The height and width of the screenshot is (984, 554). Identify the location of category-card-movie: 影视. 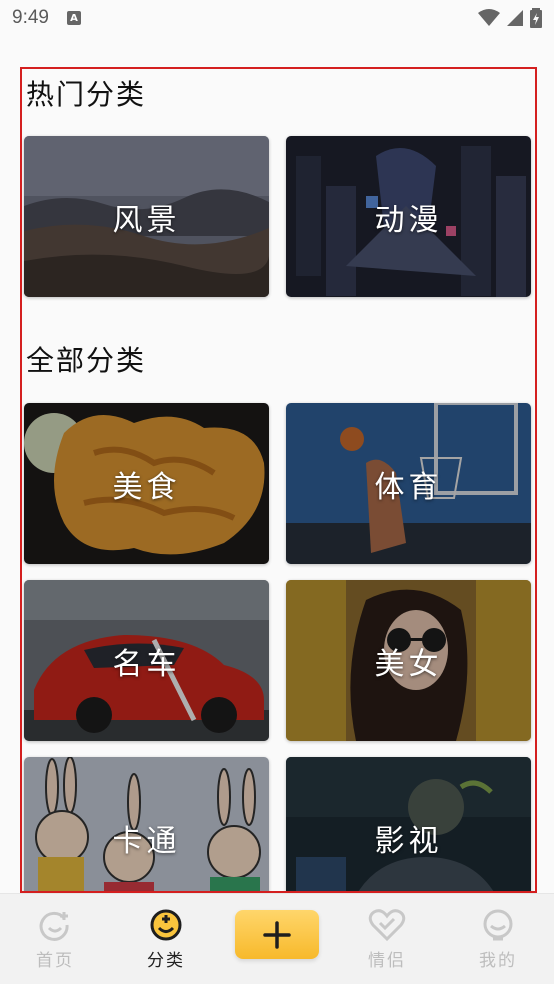
(408, 824).